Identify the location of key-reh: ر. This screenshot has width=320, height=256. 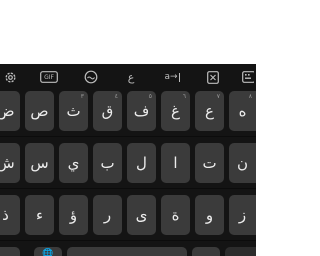
(107, 215).